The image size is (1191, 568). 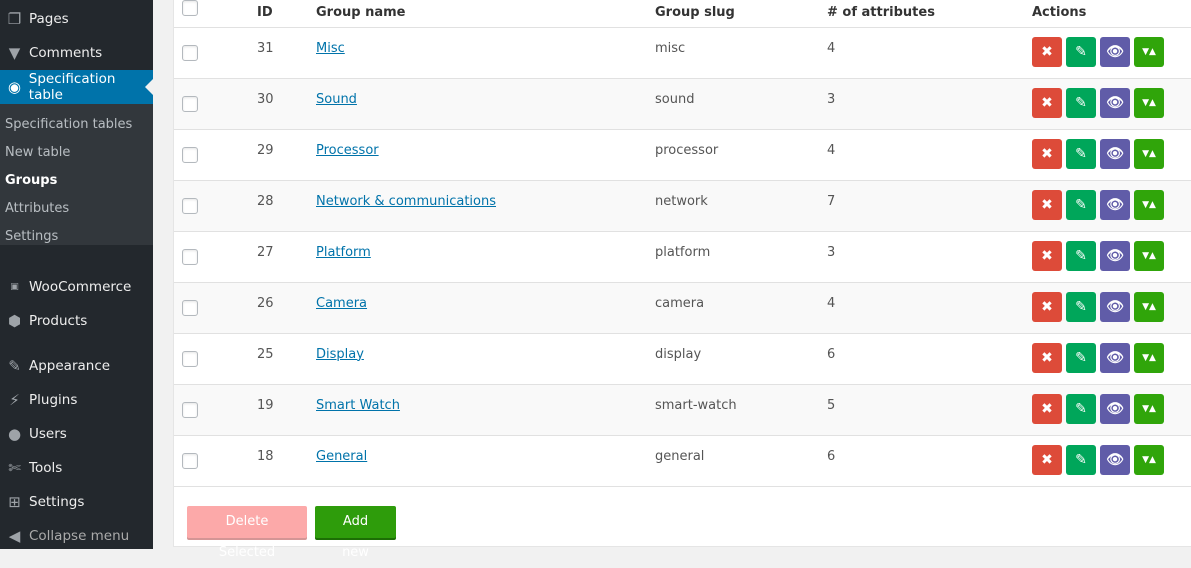 What do you see at coordinates (76, 209) in the screenshot?
I see `submenu-attributes: Attributes` at bounding box center [76, 209].